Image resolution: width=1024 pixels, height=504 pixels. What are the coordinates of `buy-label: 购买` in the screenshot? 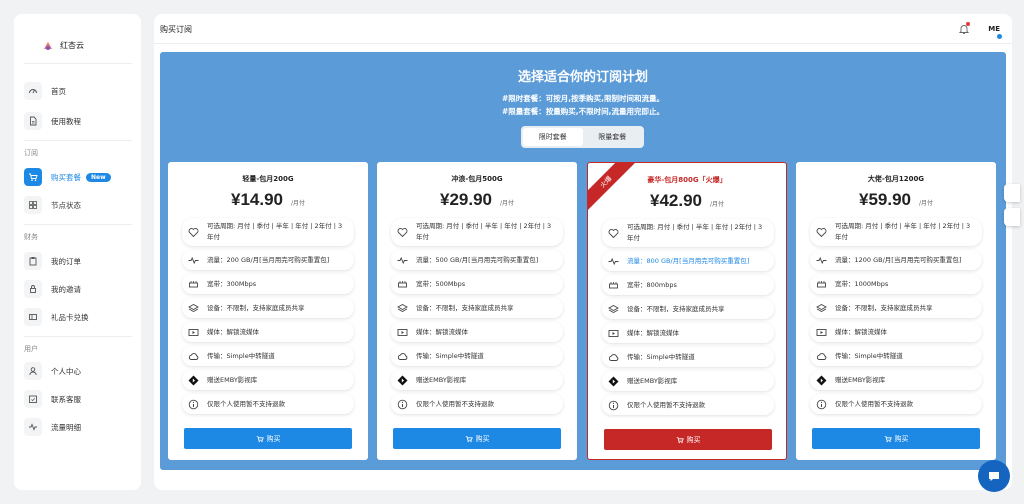 It's located at (273, 438).